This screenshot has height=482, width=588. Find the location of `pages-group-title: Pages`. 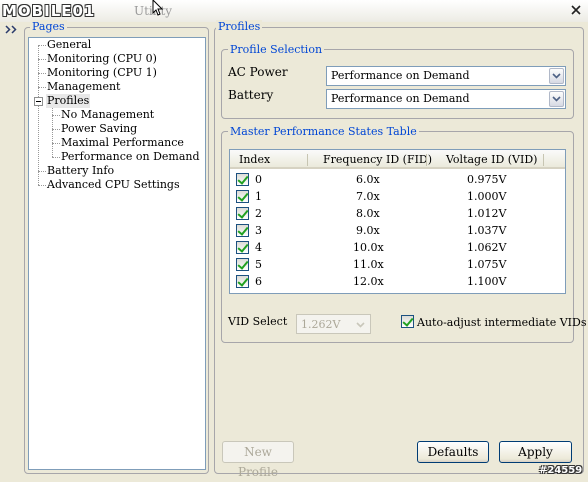

pages-group-title: Pages is located at coordinates (48, 26).